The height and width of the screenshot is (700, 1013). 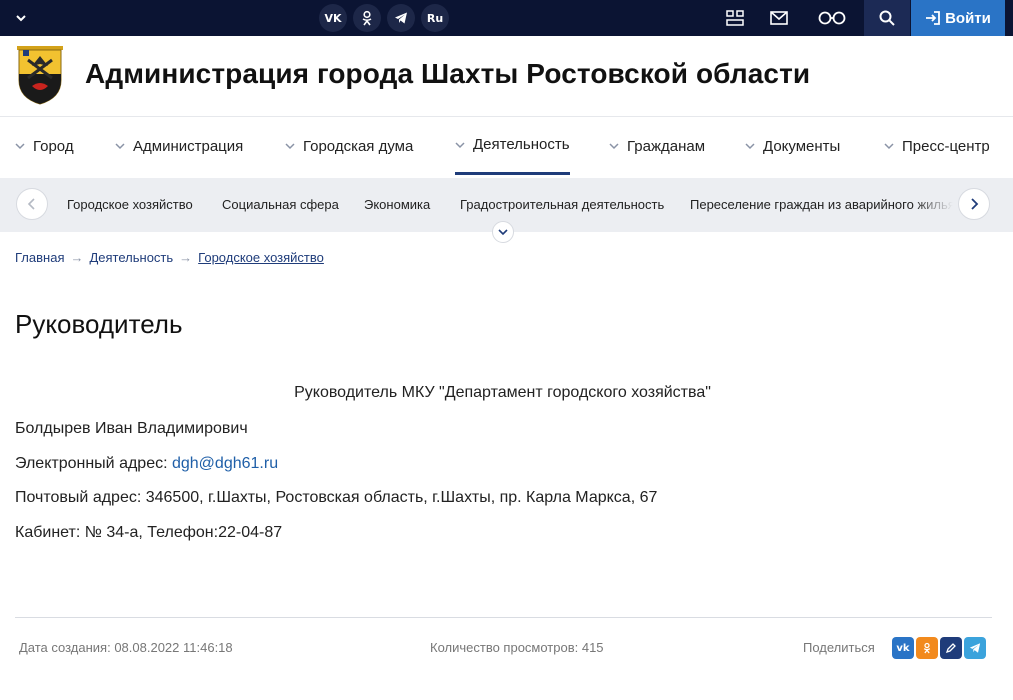 I want to click on footer-divider, so click(x=503, y=617).